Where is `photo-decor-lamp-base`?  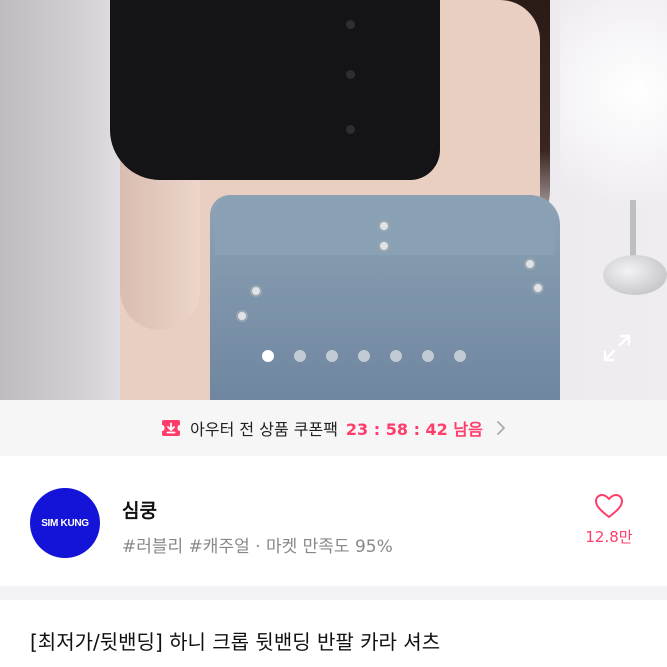 photo-decor-lamp-base is located at coordinates (635, 275).